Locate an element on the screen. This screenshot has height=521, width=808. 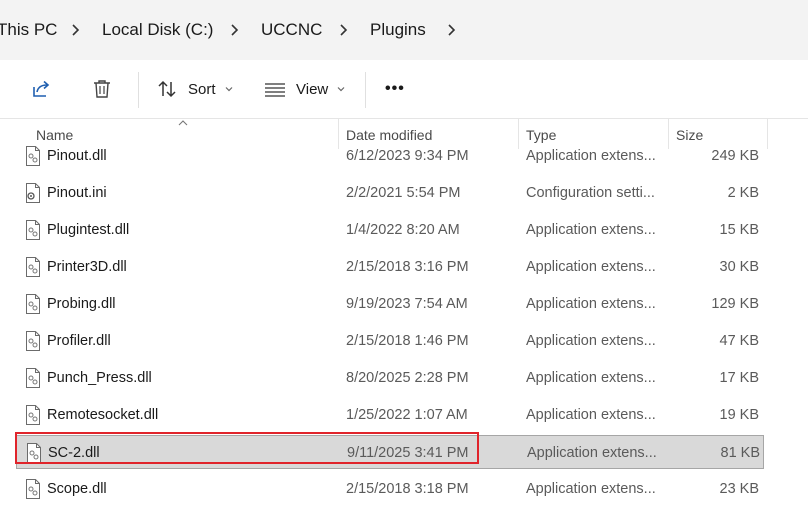
view-button: View is located at coordinates (305, 89).